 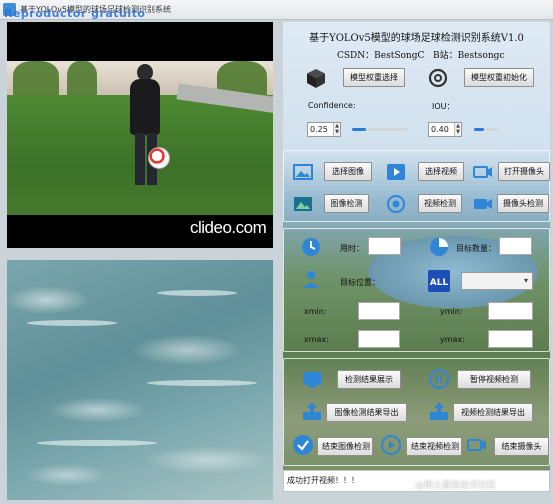 What do you see at coordinates (440, 203) in the screenshot?
I see `video-detect-button: 视频检测` at bounding box center [440, 203].